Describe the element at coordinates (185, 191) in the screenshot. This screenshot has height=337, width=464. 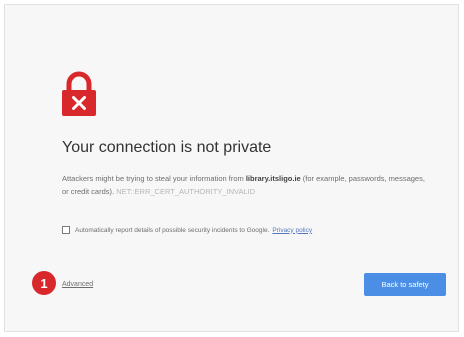
I see `error-code: NET::ERR_CERT_AUTHORITY_INVALID` at that location.